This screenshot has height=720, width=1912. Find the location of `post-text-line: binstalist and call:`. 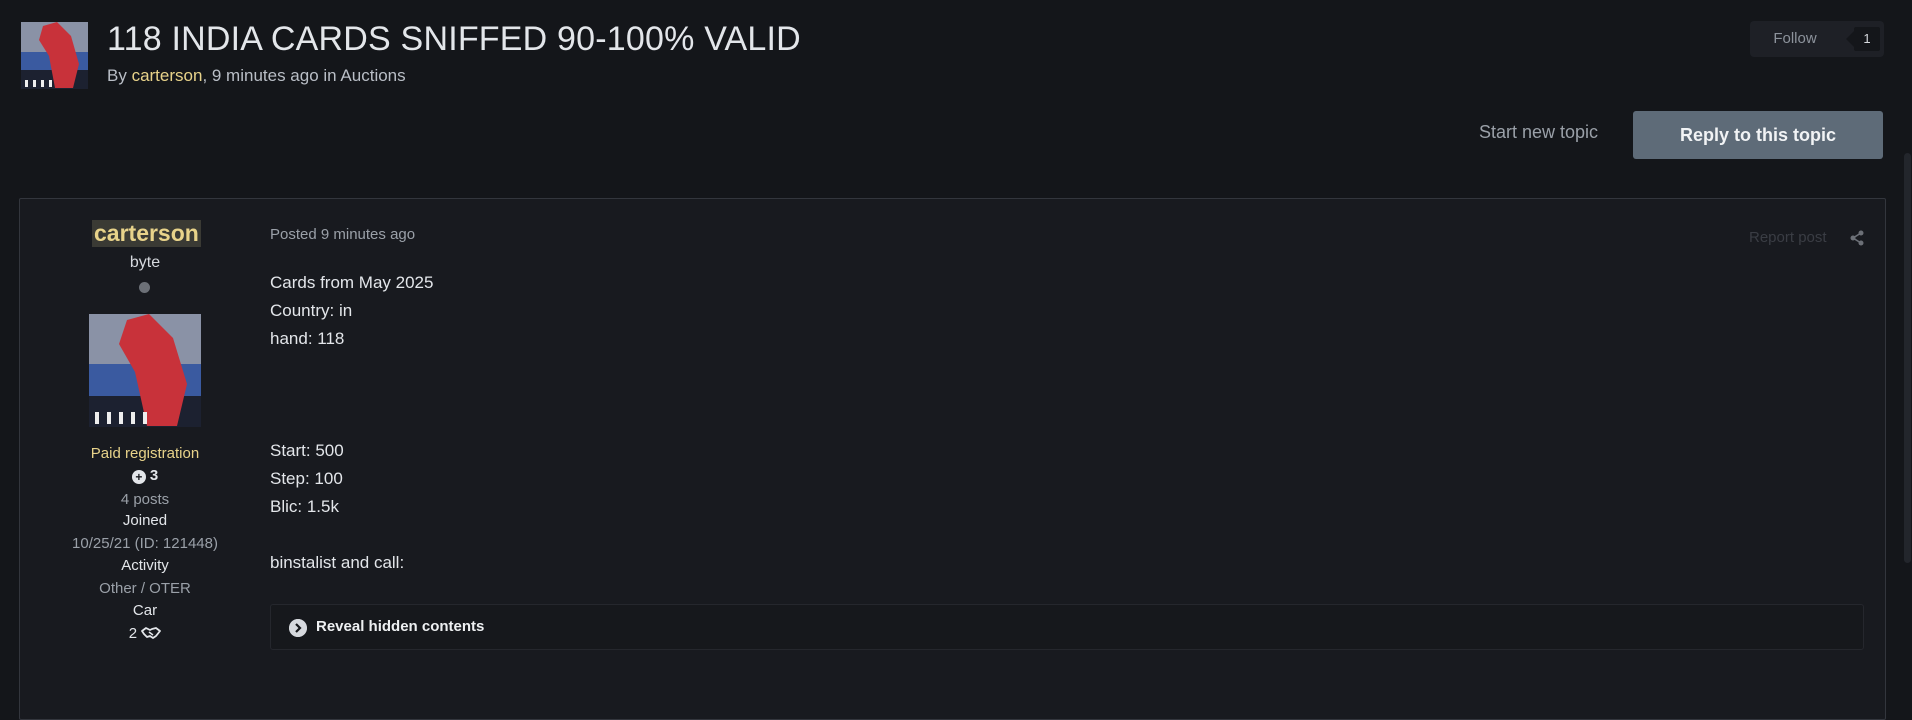

post-text-line: binstalist and call: is located at coordinates (337, 562).